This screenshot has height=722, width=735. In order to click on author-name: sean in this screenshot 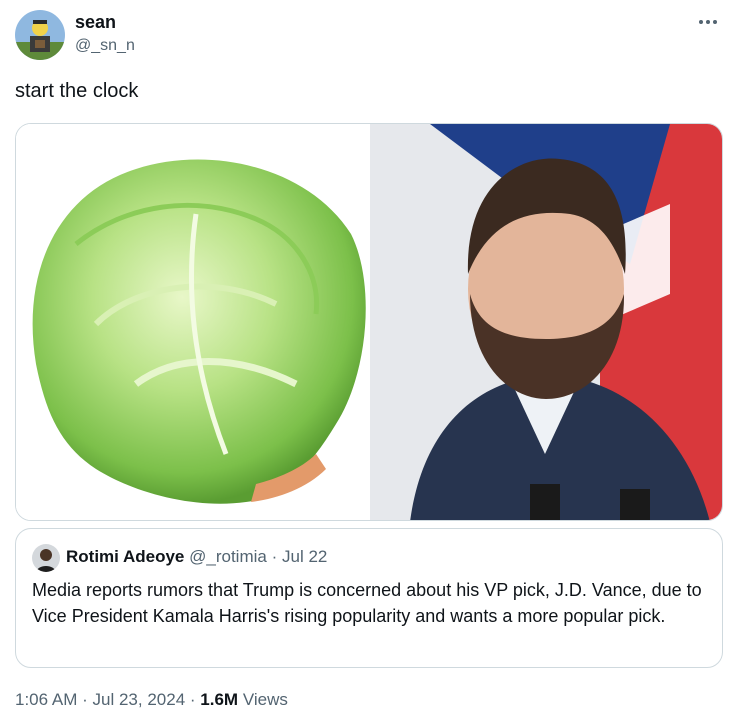, I will do `click(95, 22)`.